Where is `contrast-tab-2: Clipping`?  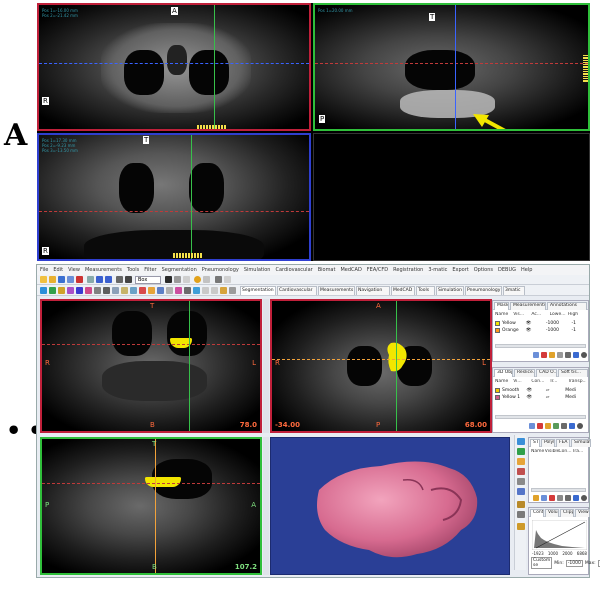 contrast-tab-2: Clipping is located at coordinates (567, 513).